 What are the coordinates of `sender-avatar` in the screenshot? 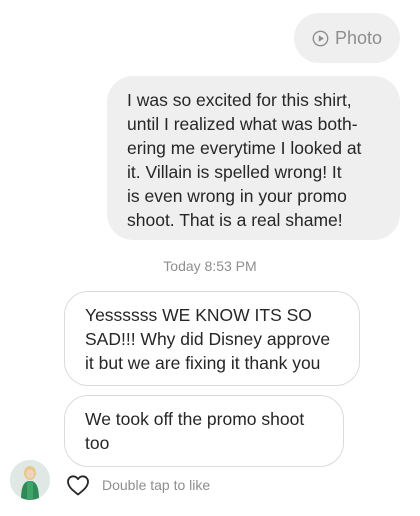 It's located at (30, 480).